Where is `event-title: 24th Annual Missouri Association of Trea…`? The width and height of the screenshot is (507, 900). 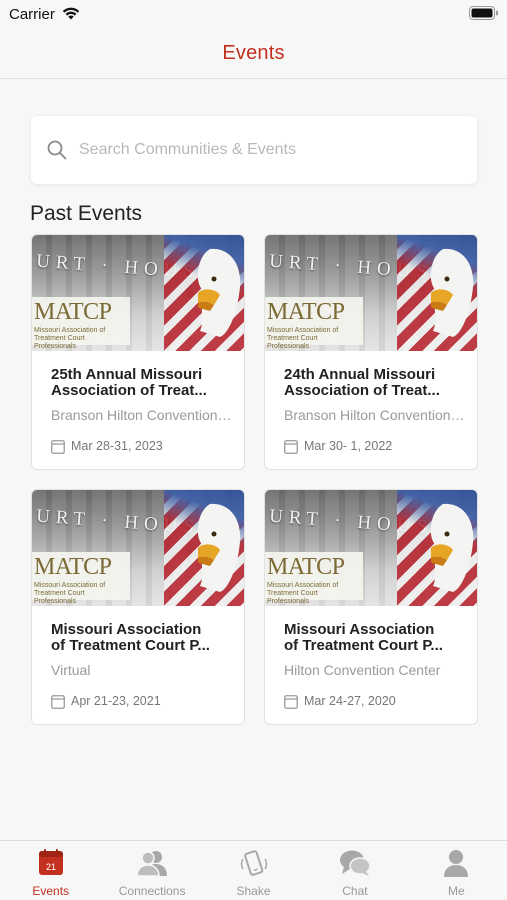 event-title: 24th Annual Missouri Association of Trea… is located at coordinates (362, 383).